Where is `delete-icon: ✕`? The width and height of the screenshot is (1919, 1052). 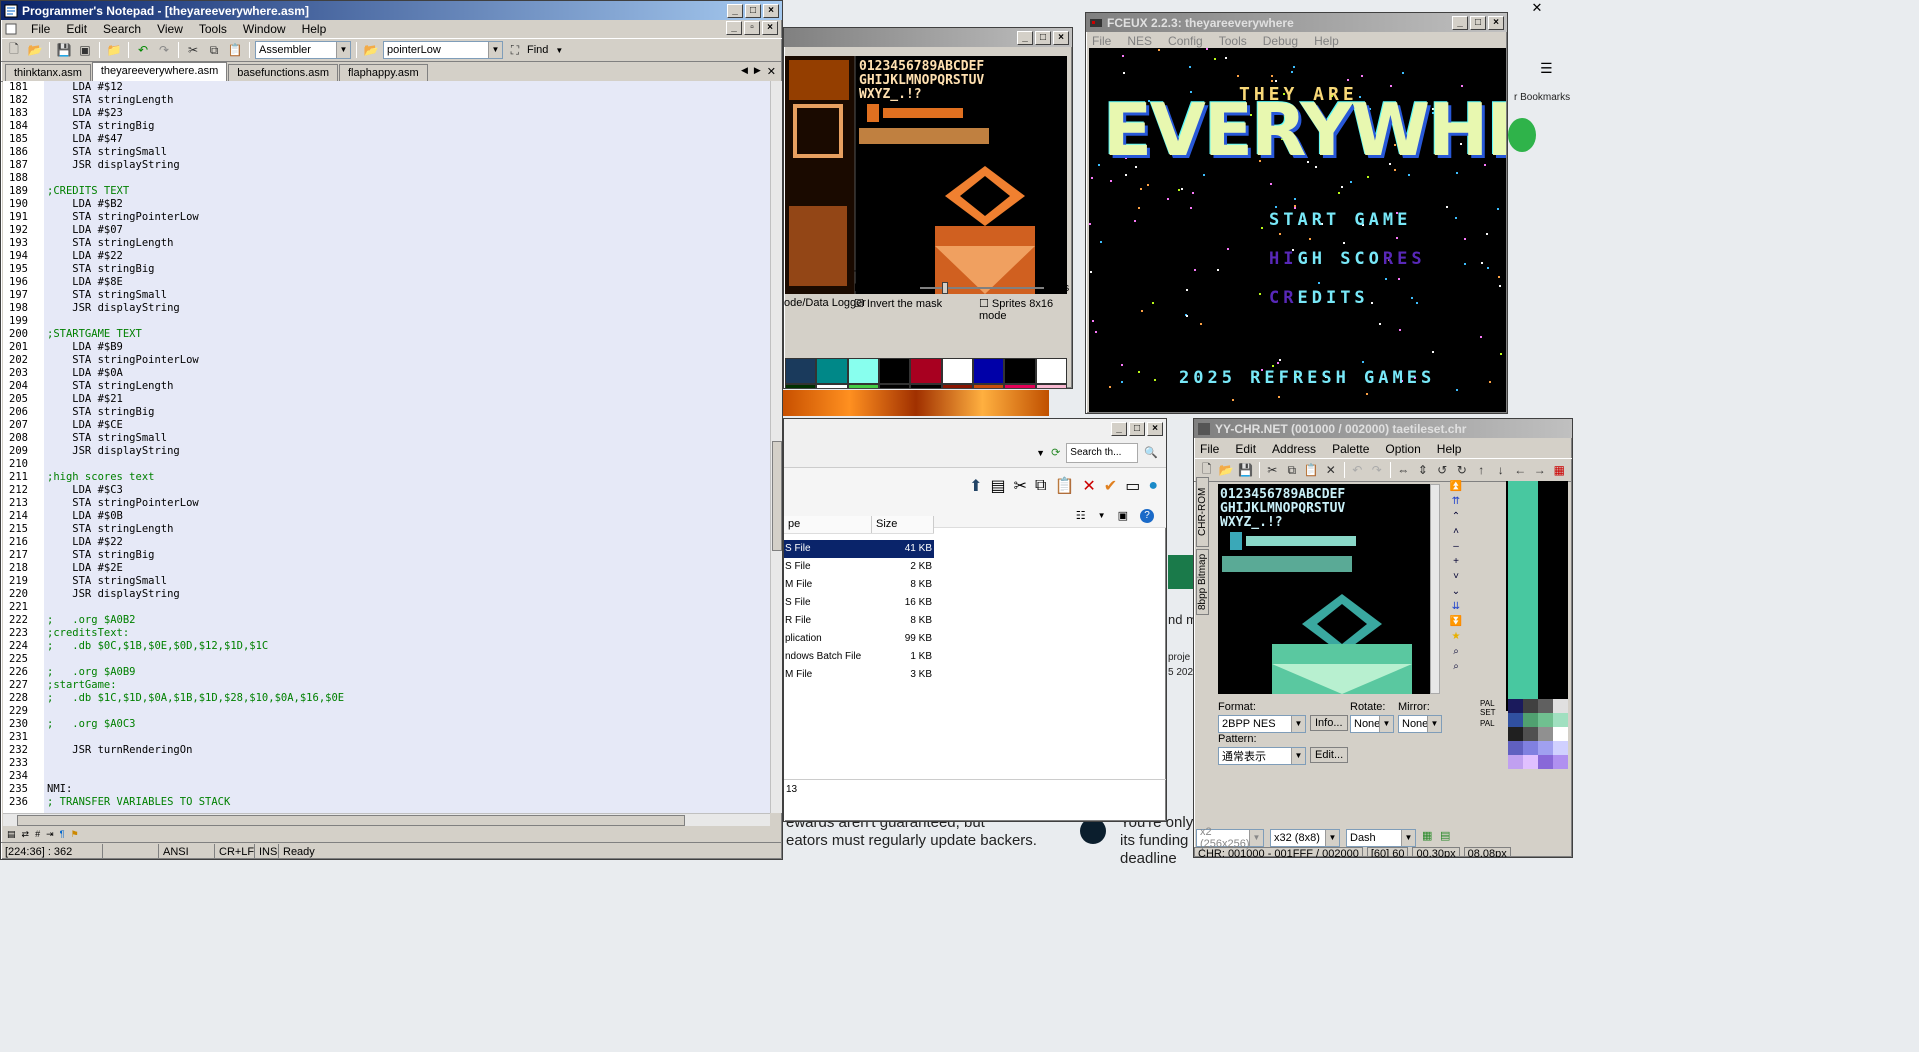
delete-icon: ✕ is located at coordinates (1088, 486).